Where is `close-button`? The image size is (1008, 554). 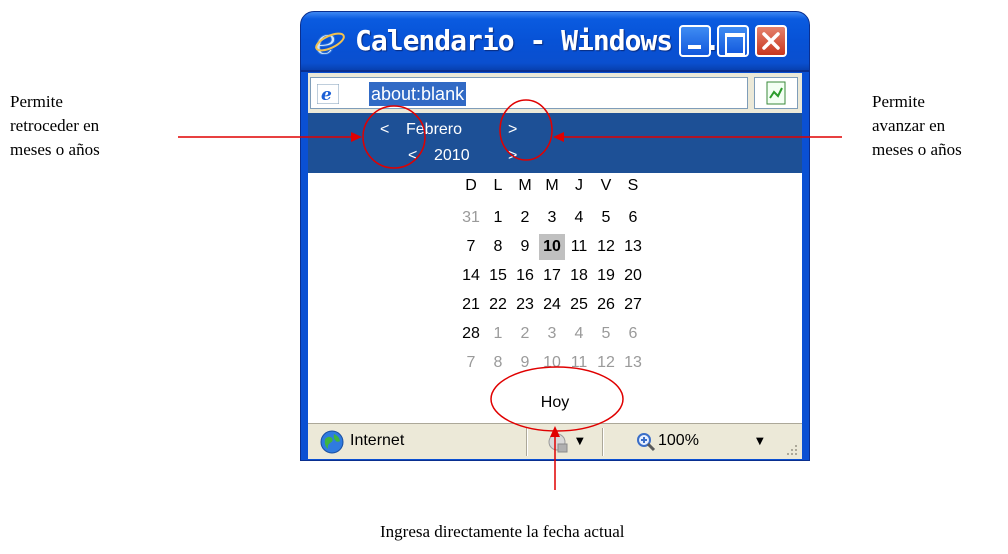 close-button is located at coordinates (771, 41).